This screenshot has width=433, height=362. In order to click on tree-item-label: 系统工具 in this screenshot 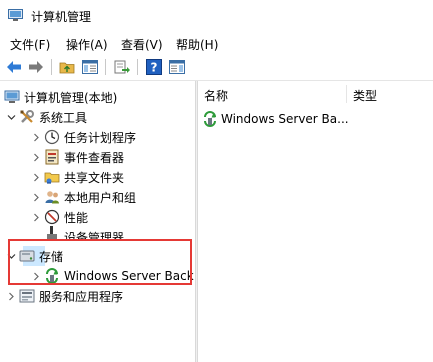, I will do `click(63, 117)`.